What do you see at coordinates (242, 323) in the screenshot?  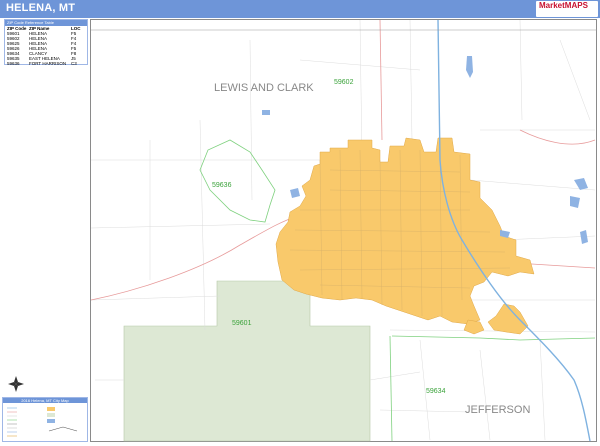 I see `zip-label-59601: 59601` at bounding box center [242, 323].